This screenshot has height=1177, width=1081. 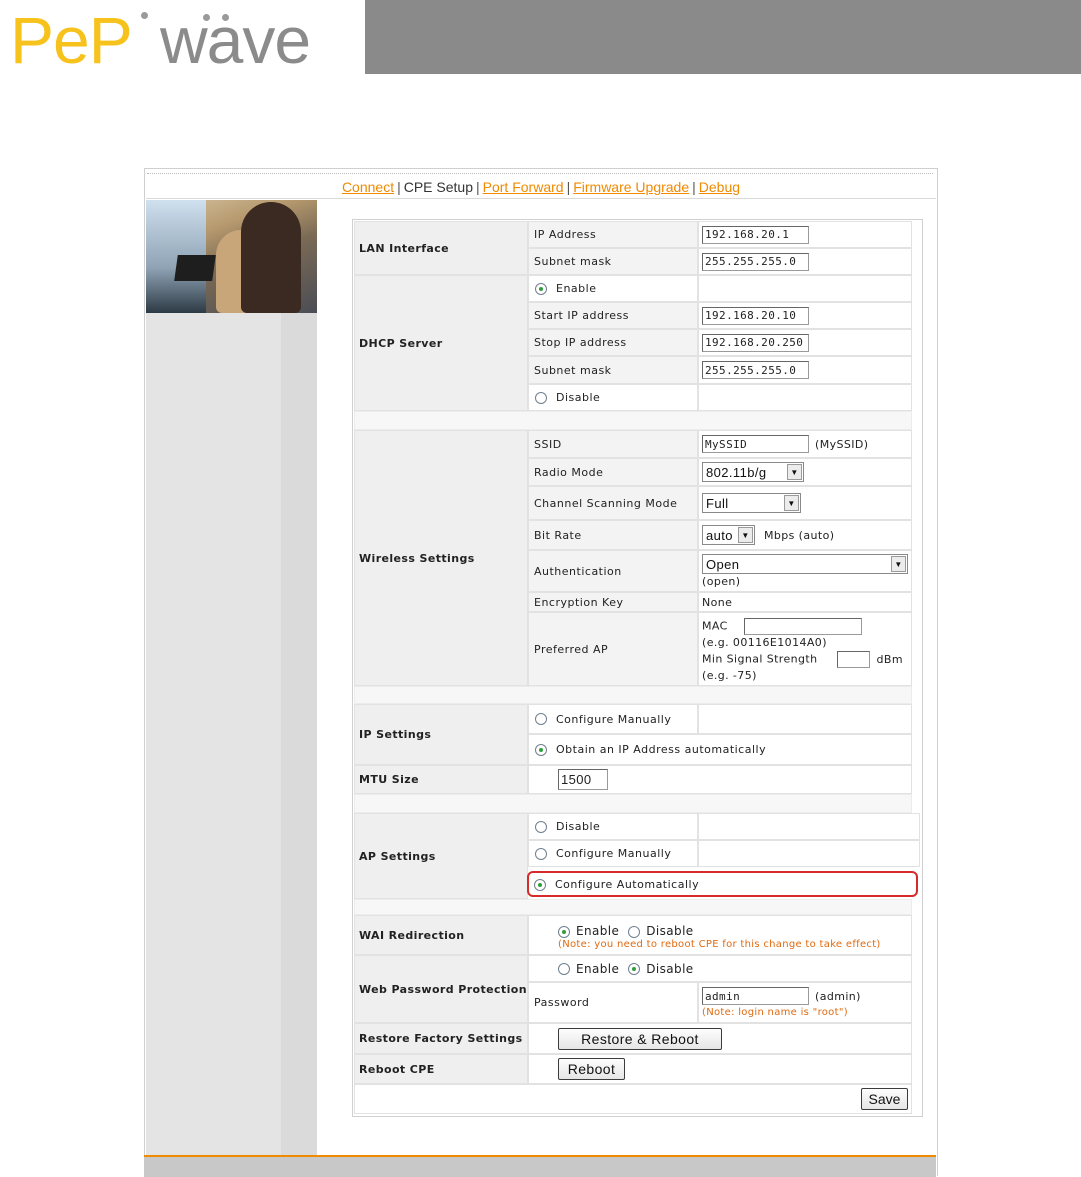 What do you see at coordinates (441, 935) in the screenshot?
I see `wai-redirection-label: WAI Redirection` at bounding box center [441, 935].